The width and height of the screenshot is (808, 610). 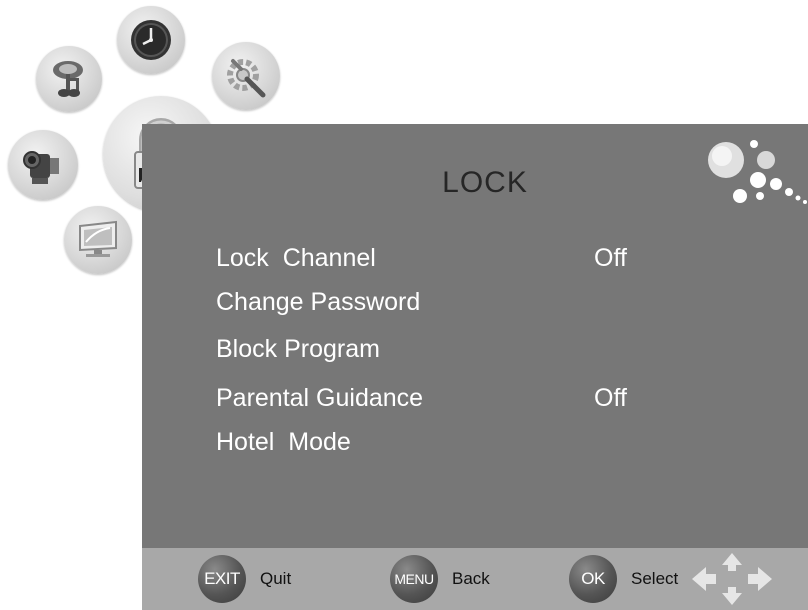 I want to click on category-time, so click(x=151, y=40).